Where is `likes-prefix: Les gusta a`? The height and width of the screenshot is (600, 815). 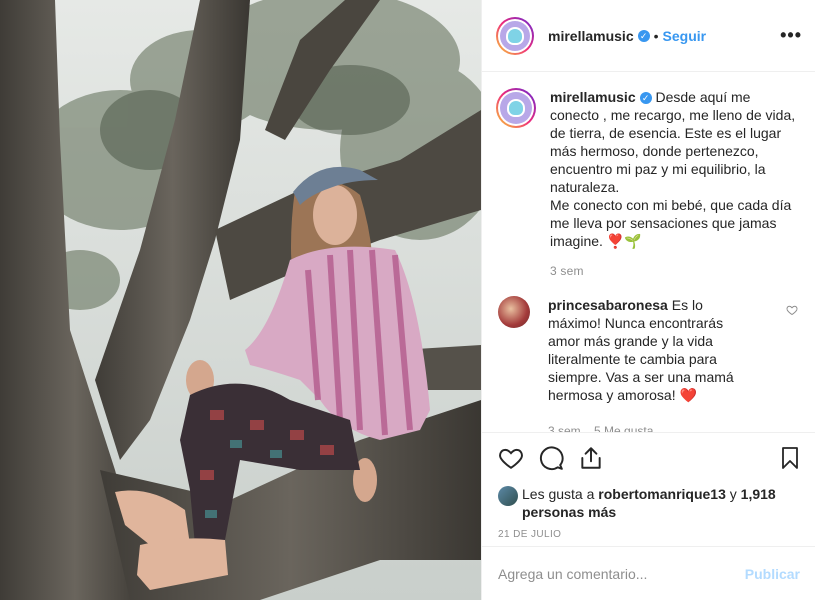
likes-prefix: Les gusta a is located at coordinates (558, 494).